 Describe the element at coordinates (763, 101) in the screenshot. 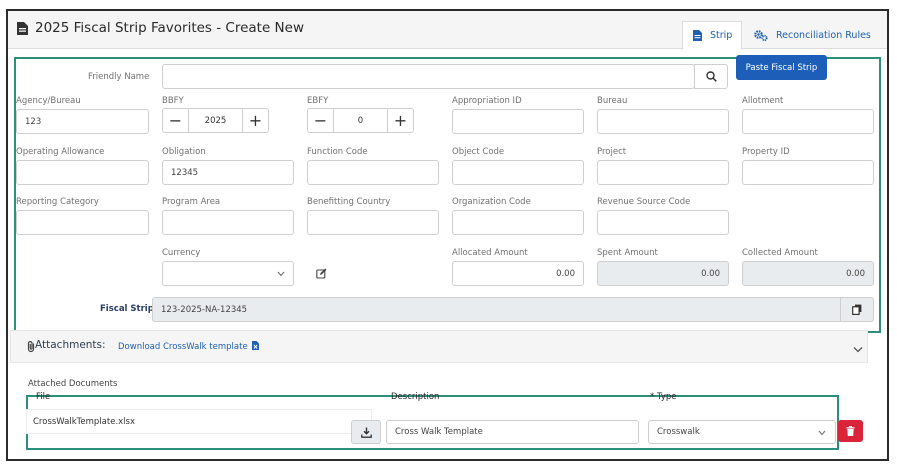

I see `allotment-label: Allotment` at that location.